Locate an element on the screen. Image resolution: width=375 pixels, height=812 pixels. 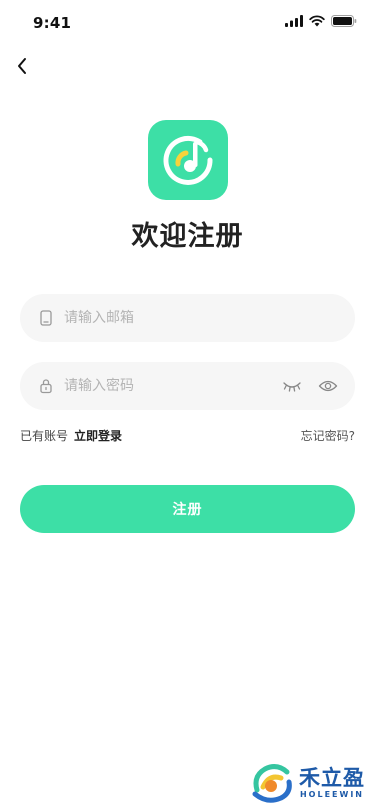
eye-icon is located at coordinates (328, 386).